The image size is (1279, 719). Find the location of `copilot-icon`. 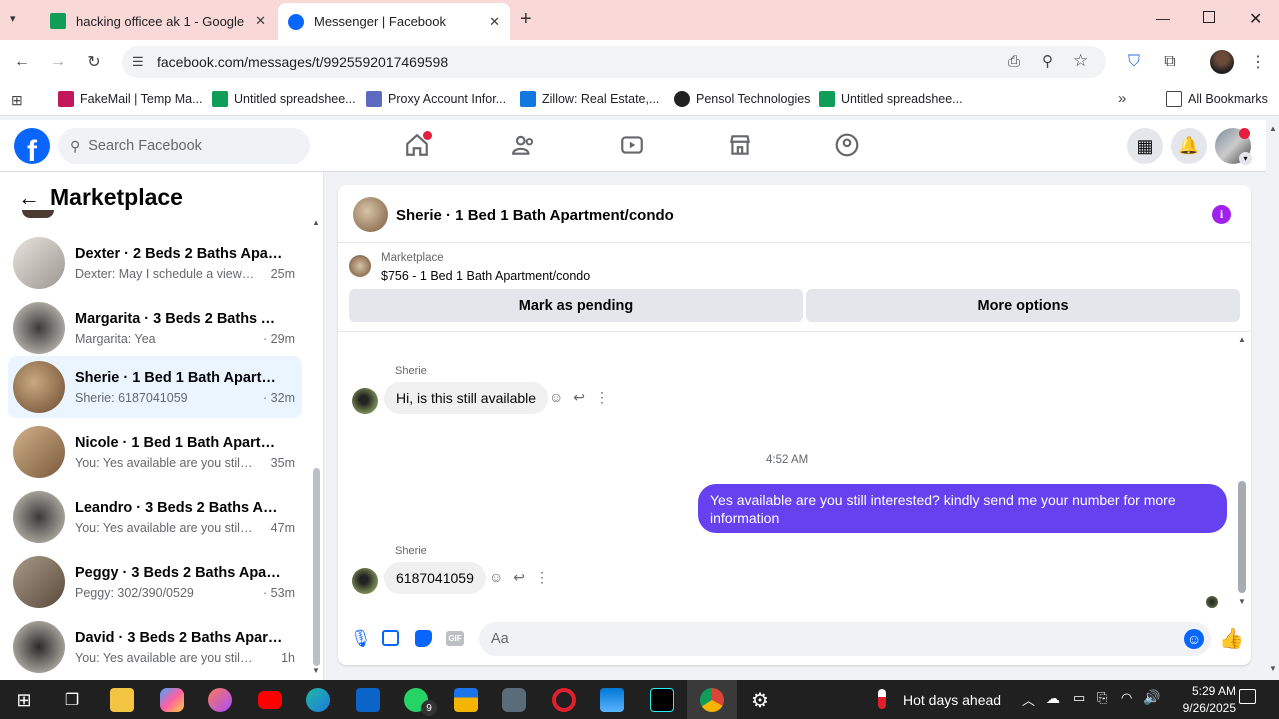

copilot-icon is located at coordinates (172, 700).